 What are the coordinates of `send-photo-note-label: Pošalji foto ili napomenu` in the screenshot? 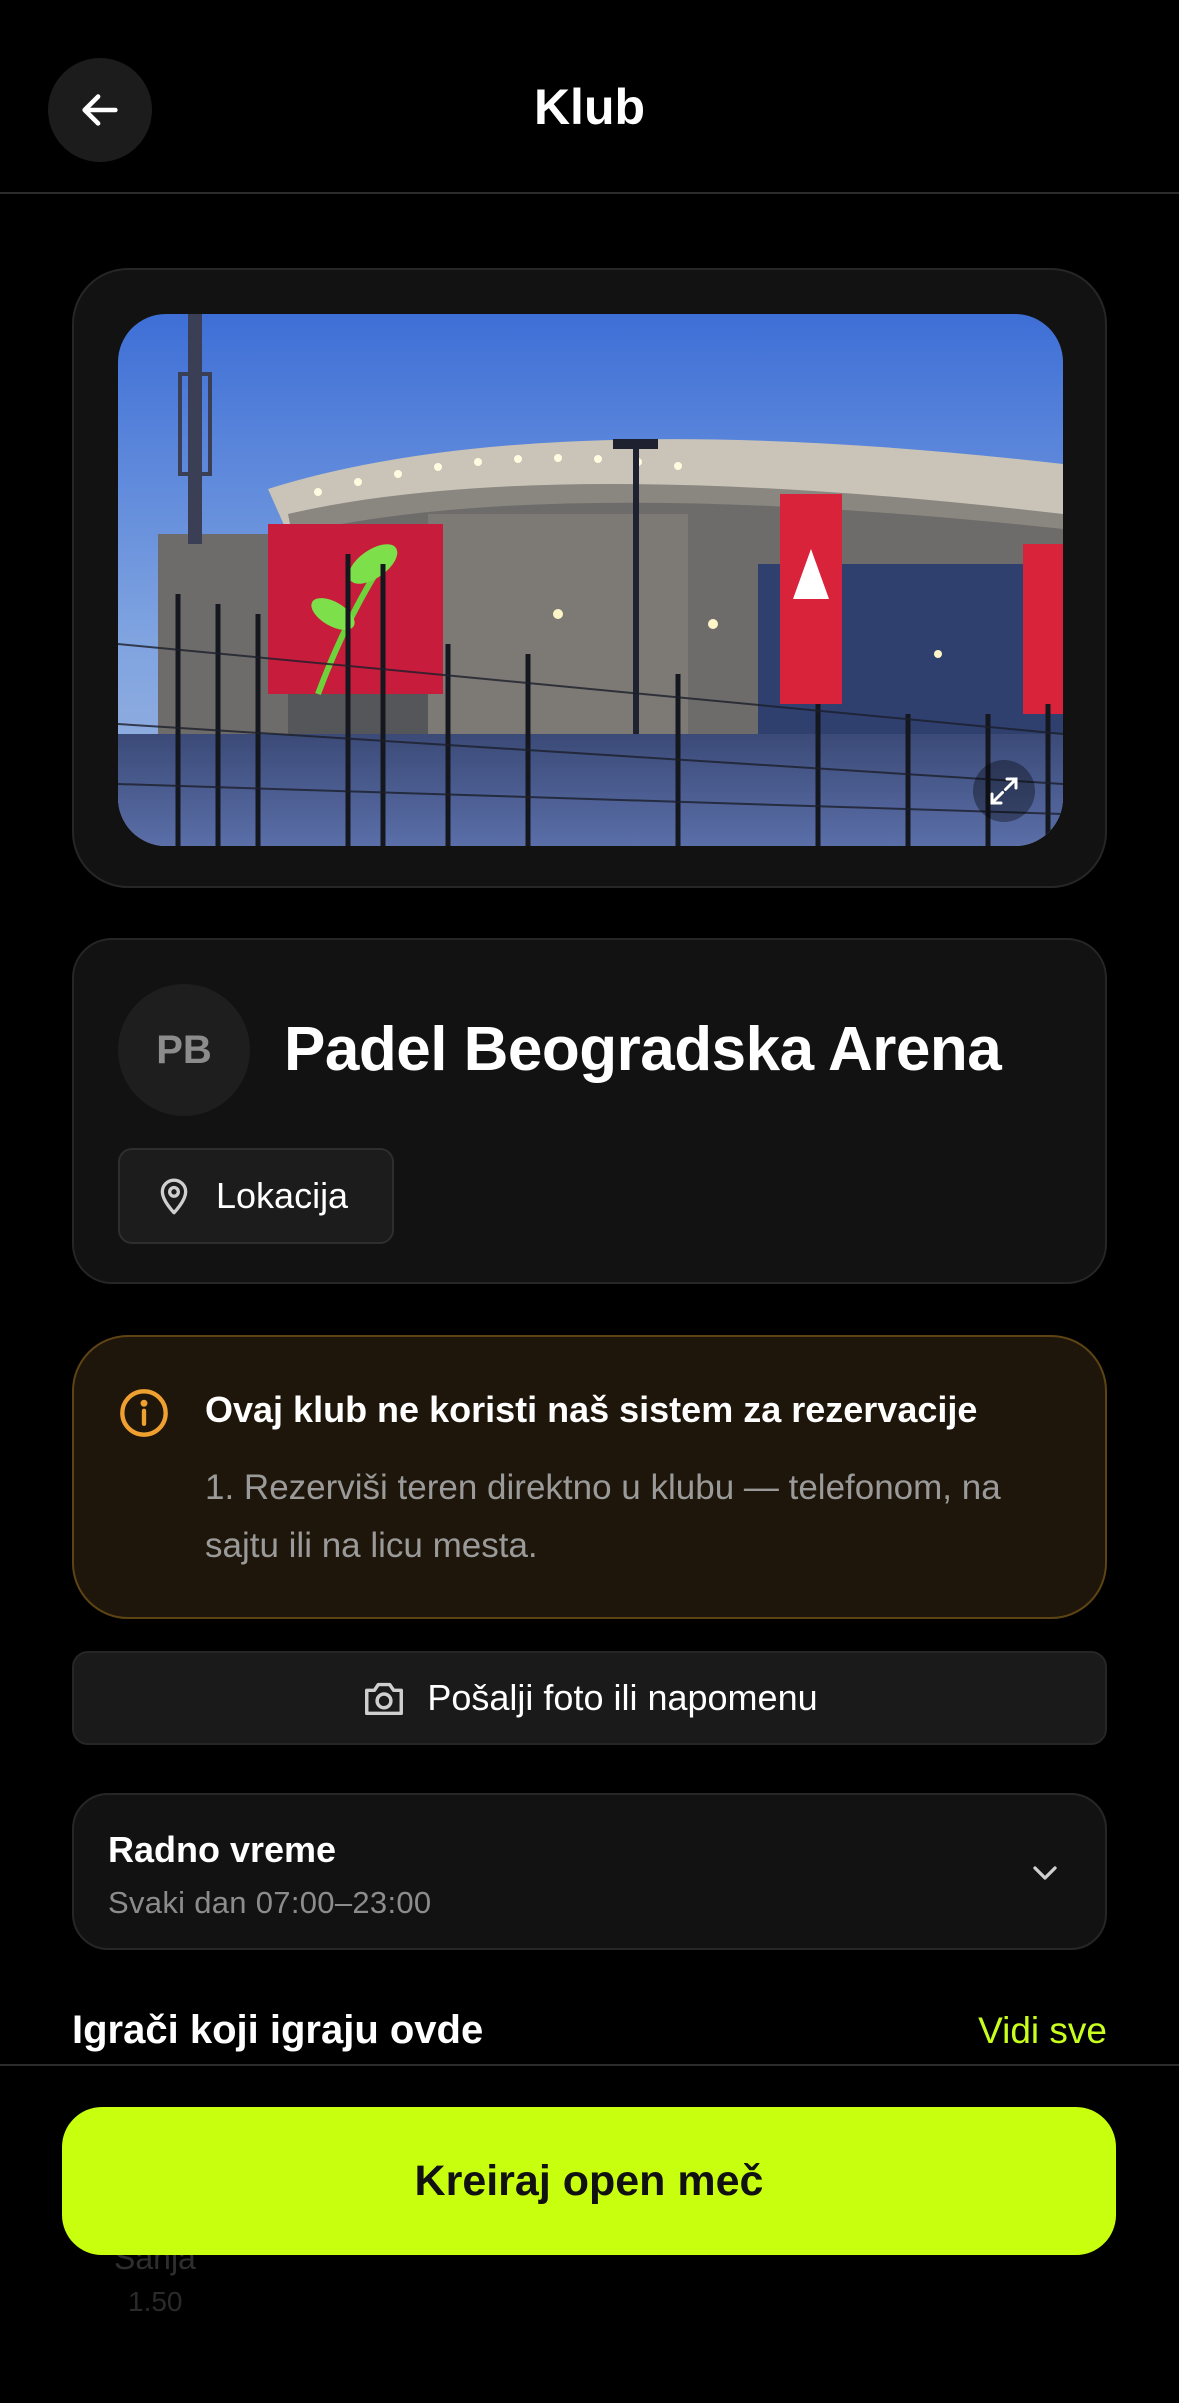 It's located at (622, 1697).